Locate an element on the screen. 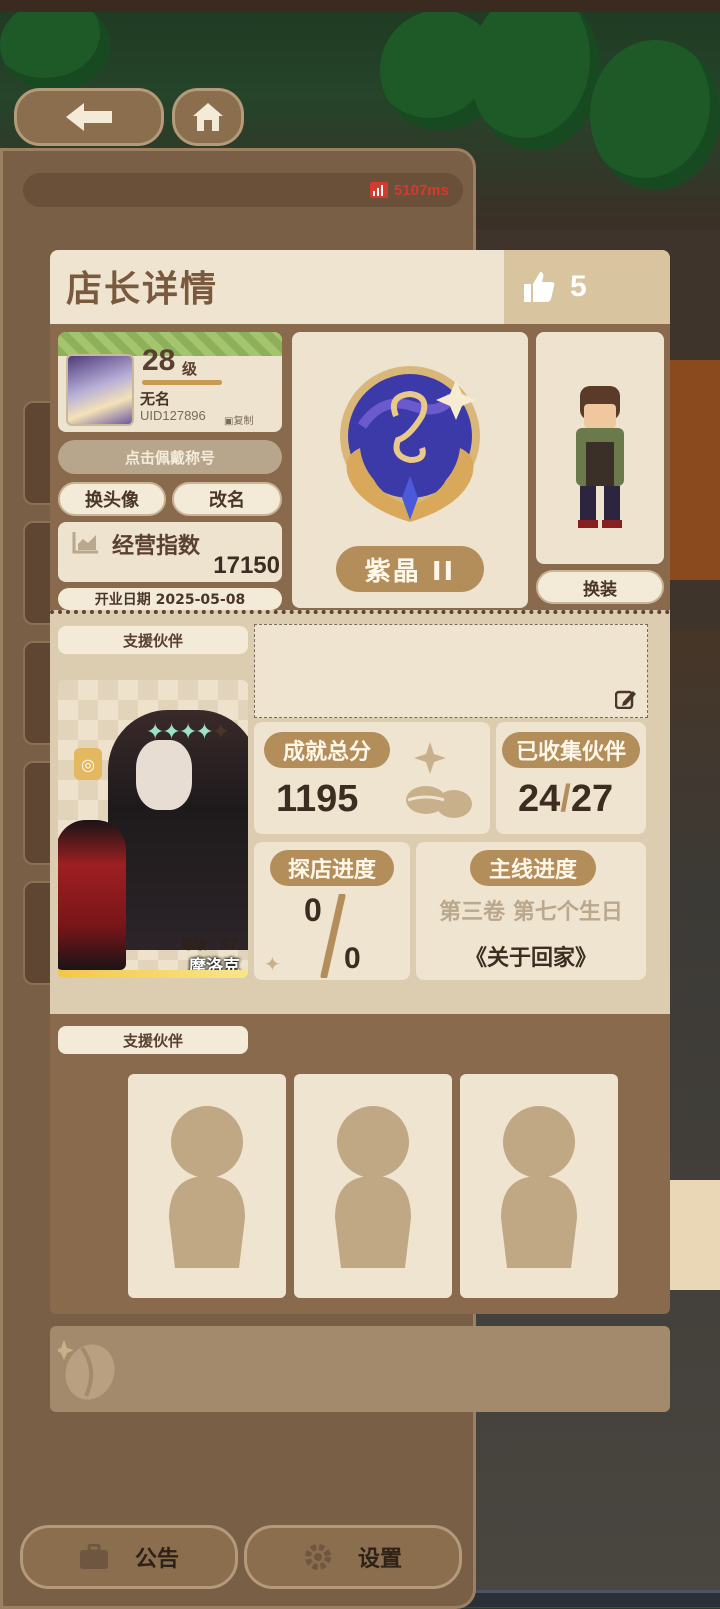 Image resolution: width=720 pixels, height=1609 pixels. business-index-value: 17150 is located at coordinates (246, 565).